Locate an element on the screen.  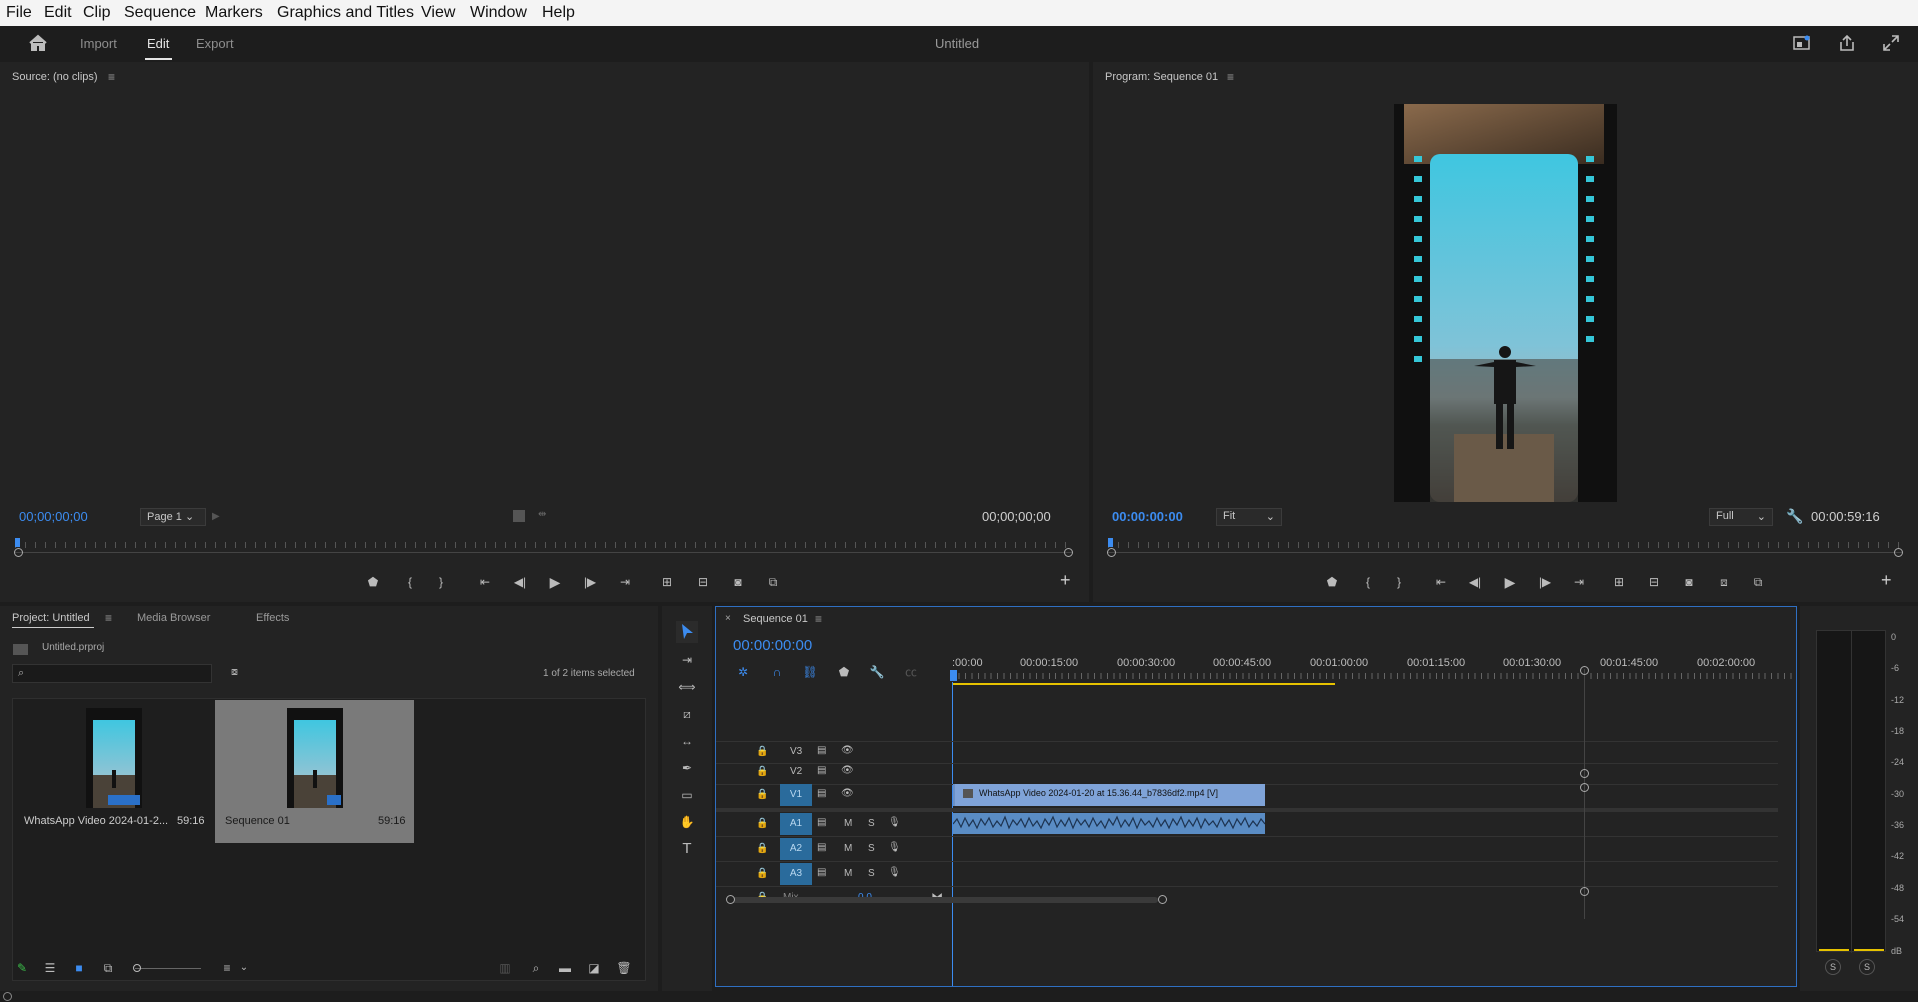
selection-tool-icon is located at coordinates (687, 632).